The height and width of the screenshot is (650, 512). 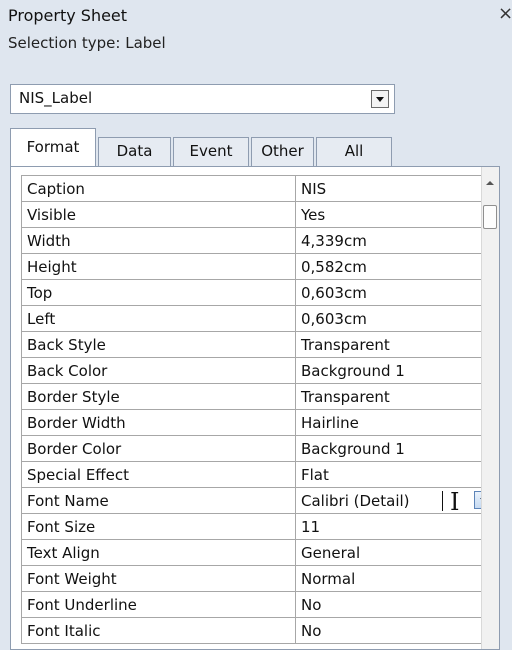 I want to click on property-row: Width 4,339cm, so click(x=252, y=240).